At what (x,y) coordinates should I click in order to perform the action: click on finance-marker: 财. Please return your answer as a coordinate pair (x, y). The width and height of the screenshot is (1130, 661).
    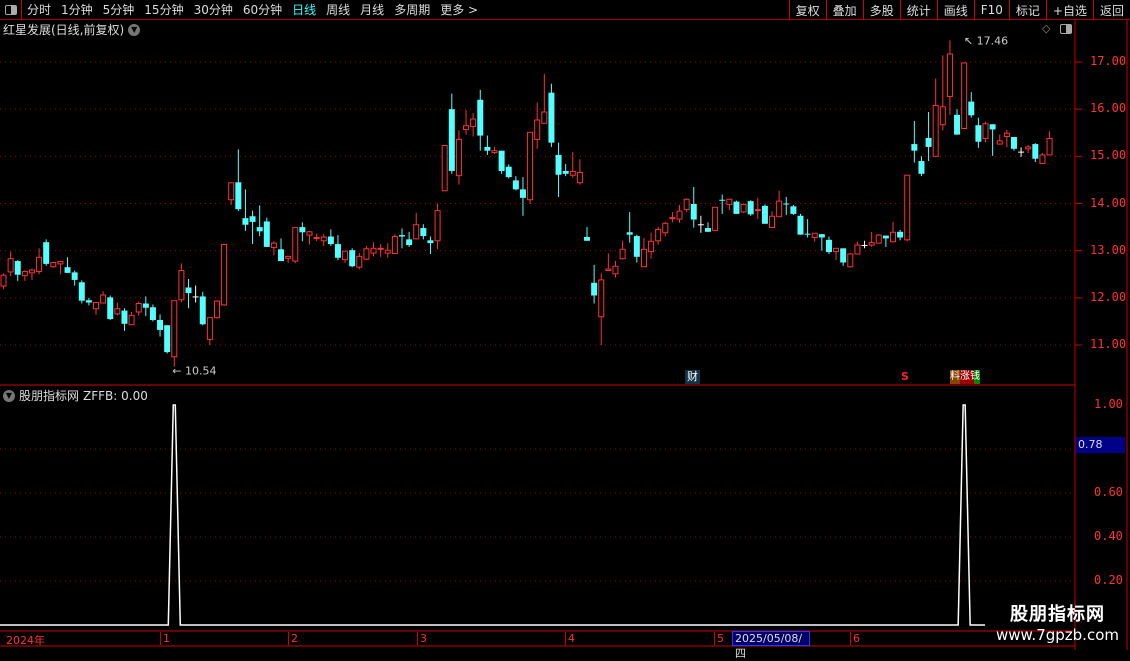
    Looking at the image, I should click on (692, 377).